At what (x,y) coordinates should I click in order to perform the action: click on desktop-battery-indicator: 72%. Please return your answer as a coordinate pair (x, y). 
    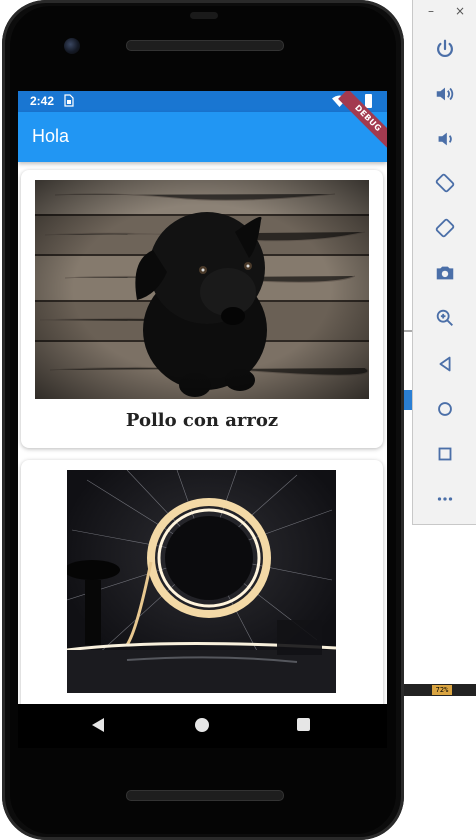
    Looking at the image, I should click on (442, 690).